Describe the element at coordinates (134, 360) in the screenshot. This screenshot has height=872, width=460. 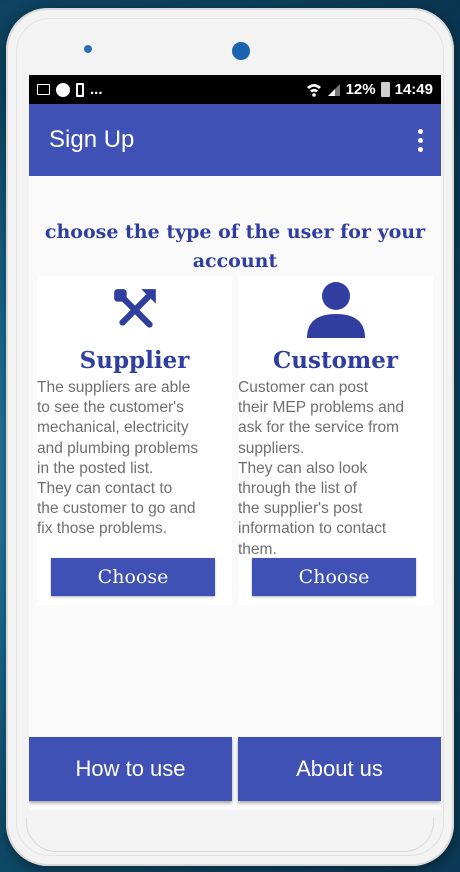
I see `supplier-title: Supplier` at that location.